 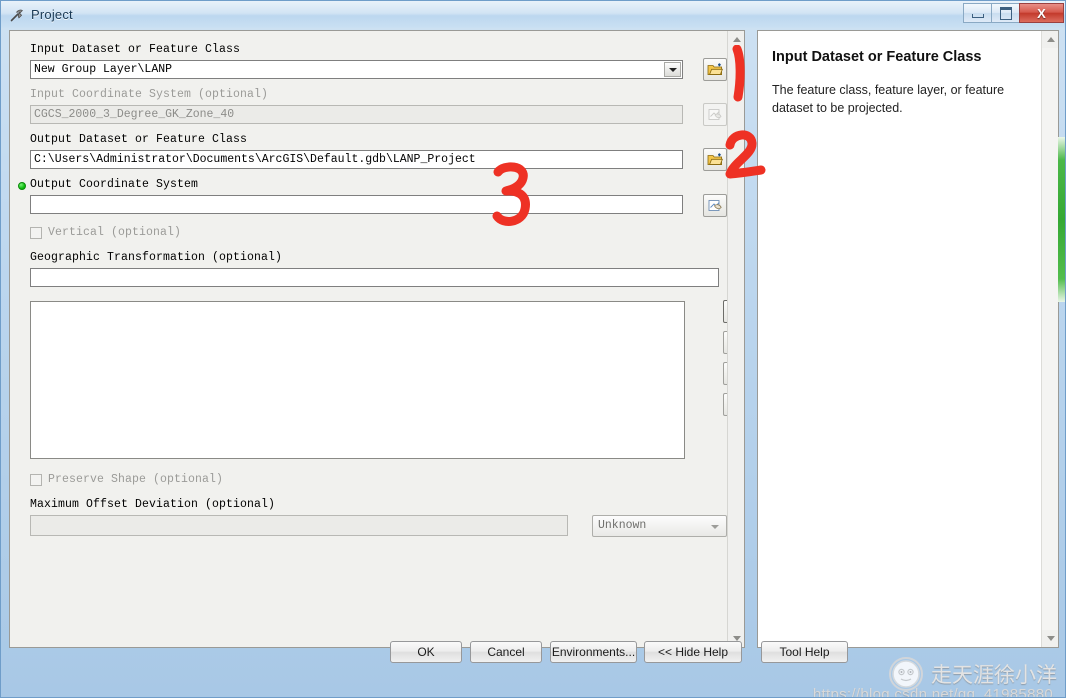 What do you see at coordinates (36, 232) in the screenshot?
I see `vertical-checkbox` at bounding box center [36, 232].